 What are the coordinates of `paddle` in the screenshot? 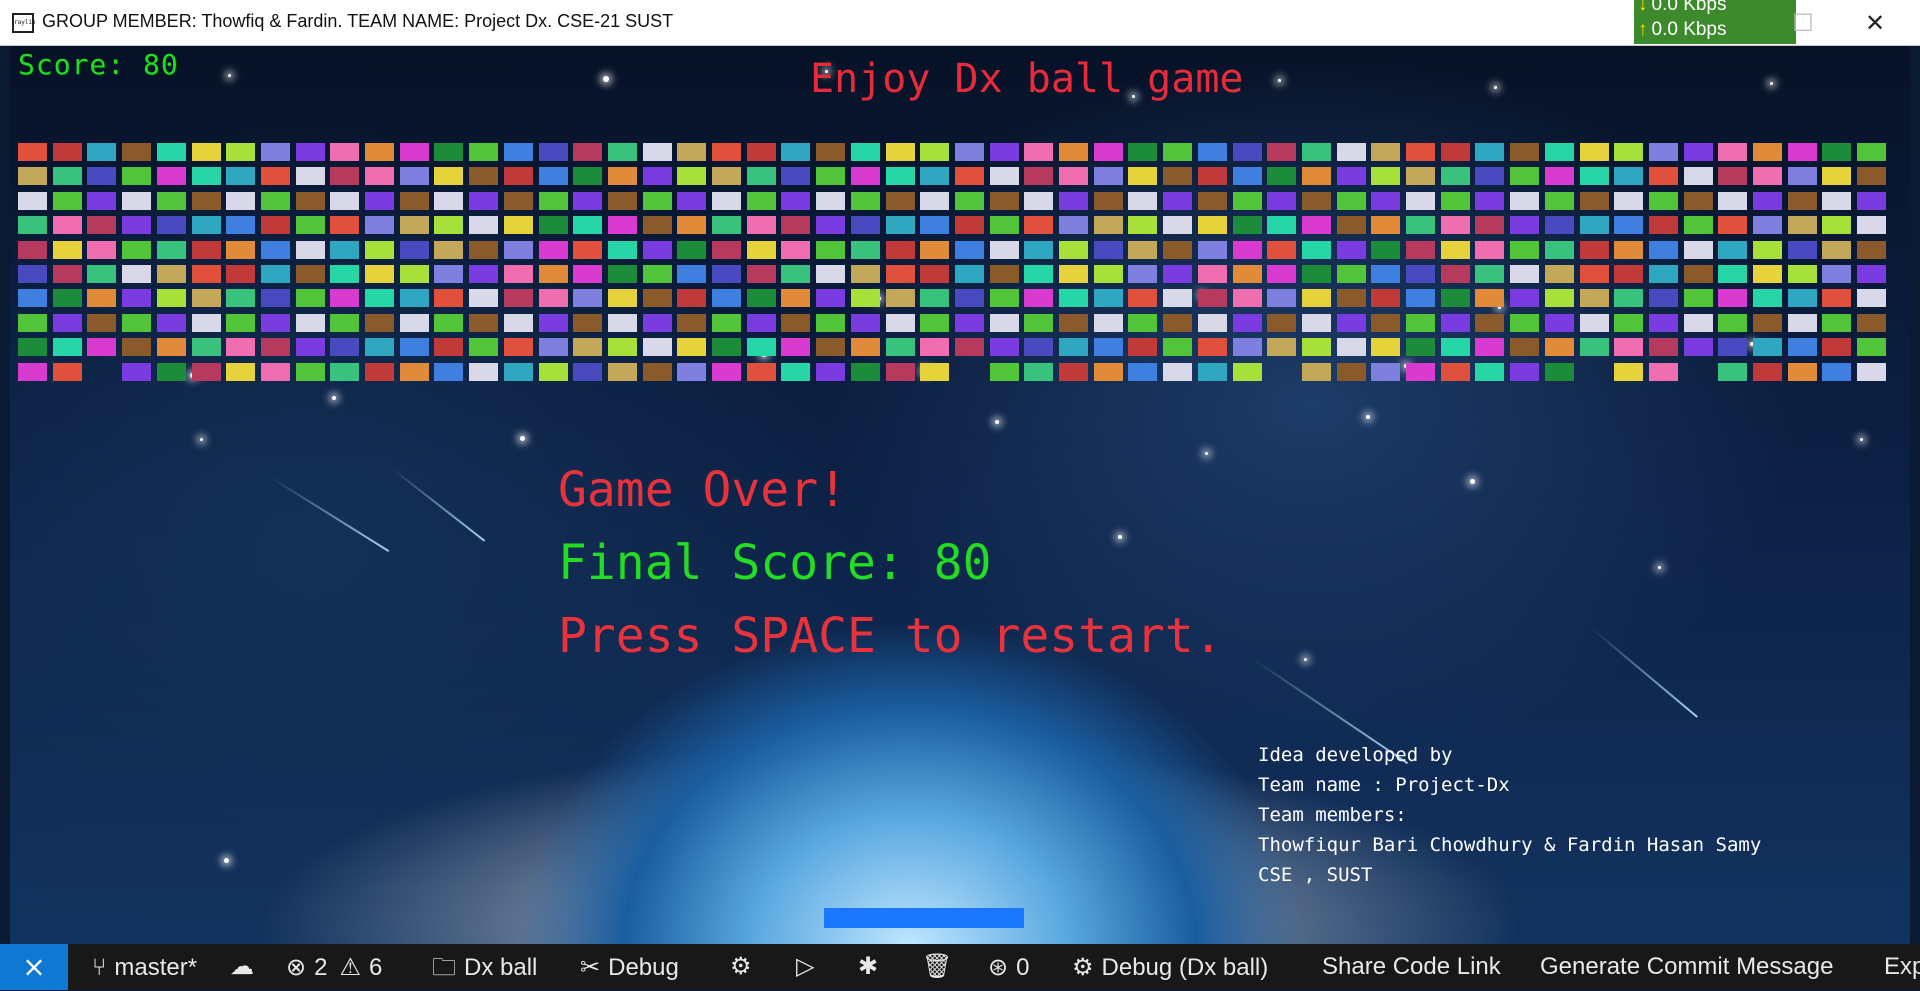 It's located at (924, 918).